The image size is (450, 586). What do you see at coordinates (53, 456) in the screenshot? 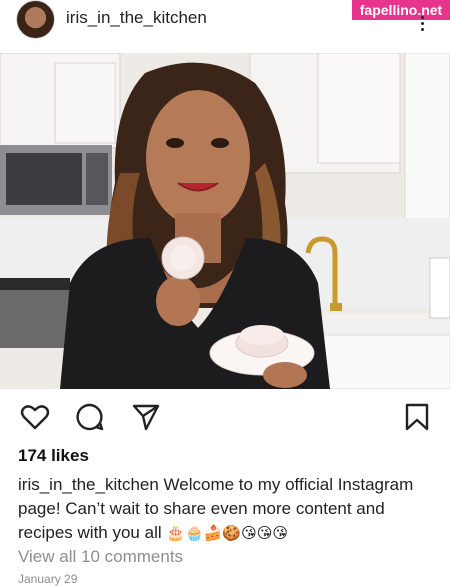
I see `likes-count: 174 likes` at bounding box center [53, 456].